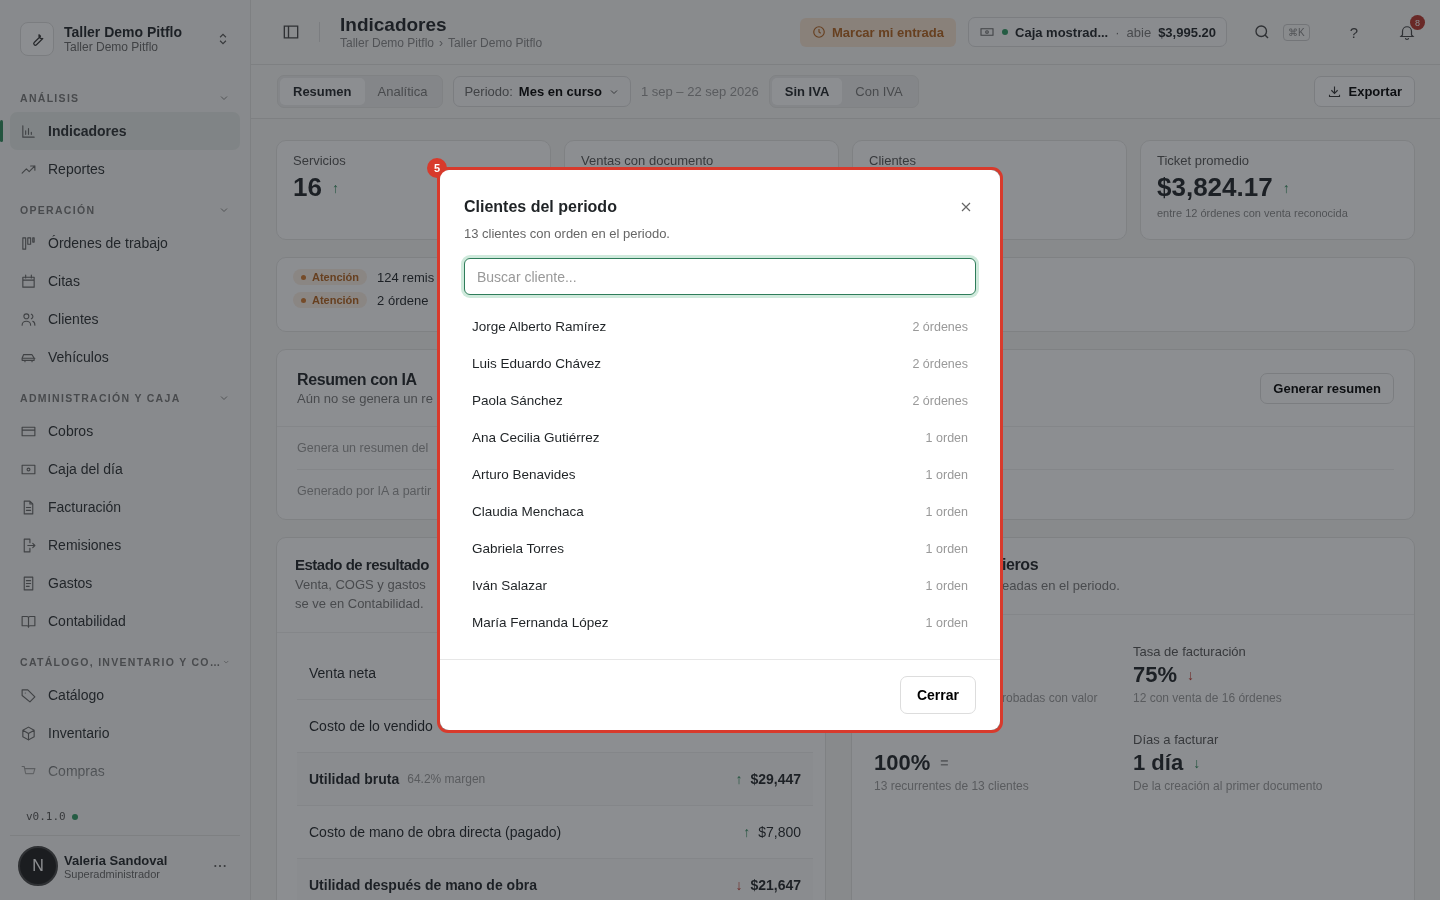 The image size is (1440, 900). I want to click on kpi-value: 16, so click(307, 187).